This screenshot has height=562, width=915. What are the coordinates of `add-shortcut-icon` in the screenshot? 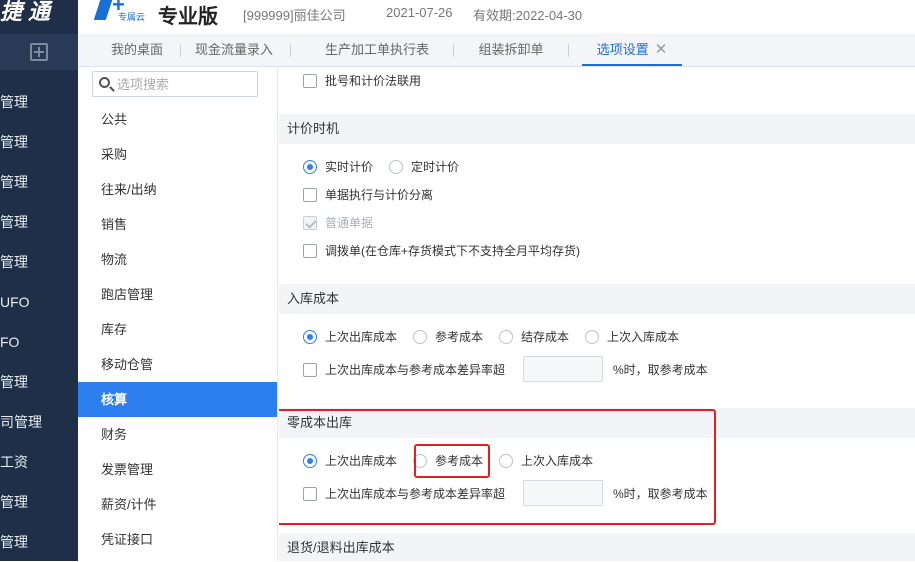 It's located at (39, 52).